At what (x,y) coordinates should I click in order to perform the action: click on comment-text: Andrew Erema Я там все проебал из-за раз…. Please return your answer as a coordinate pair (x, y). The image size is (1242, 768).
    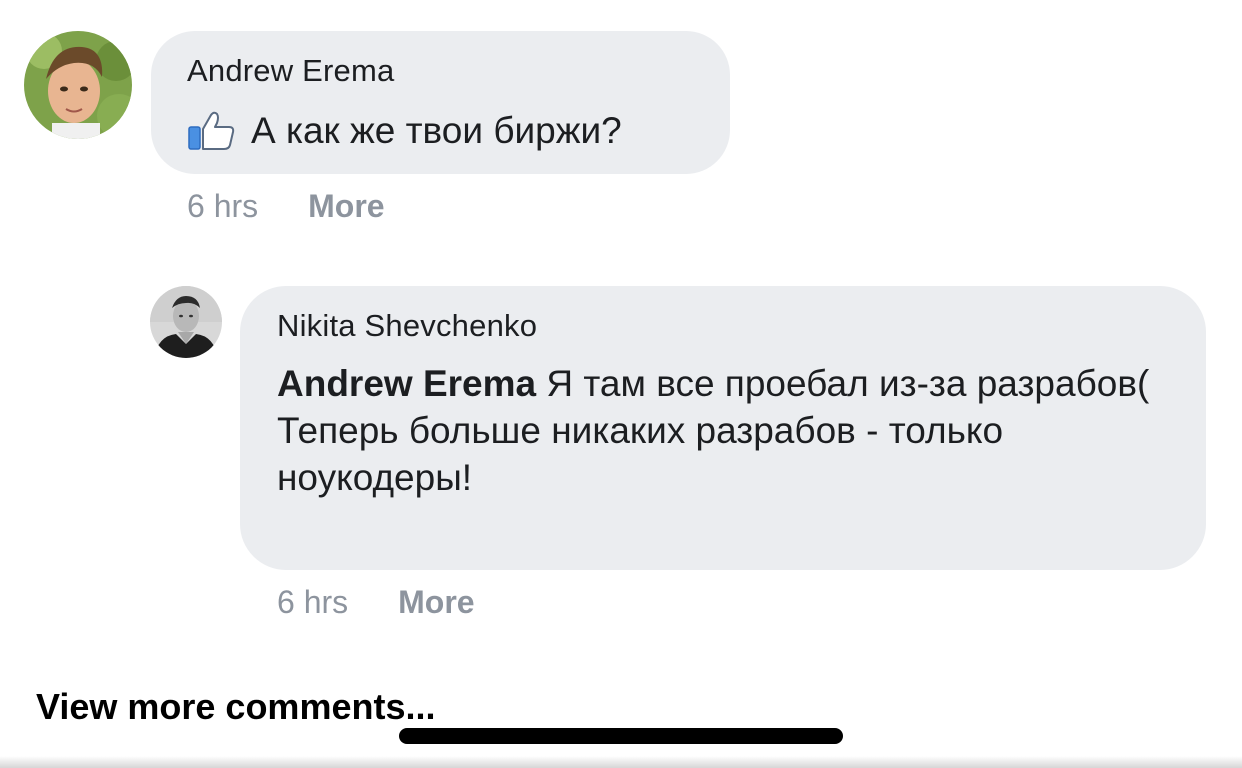
    Looking at the image, I should click on (727, 430).